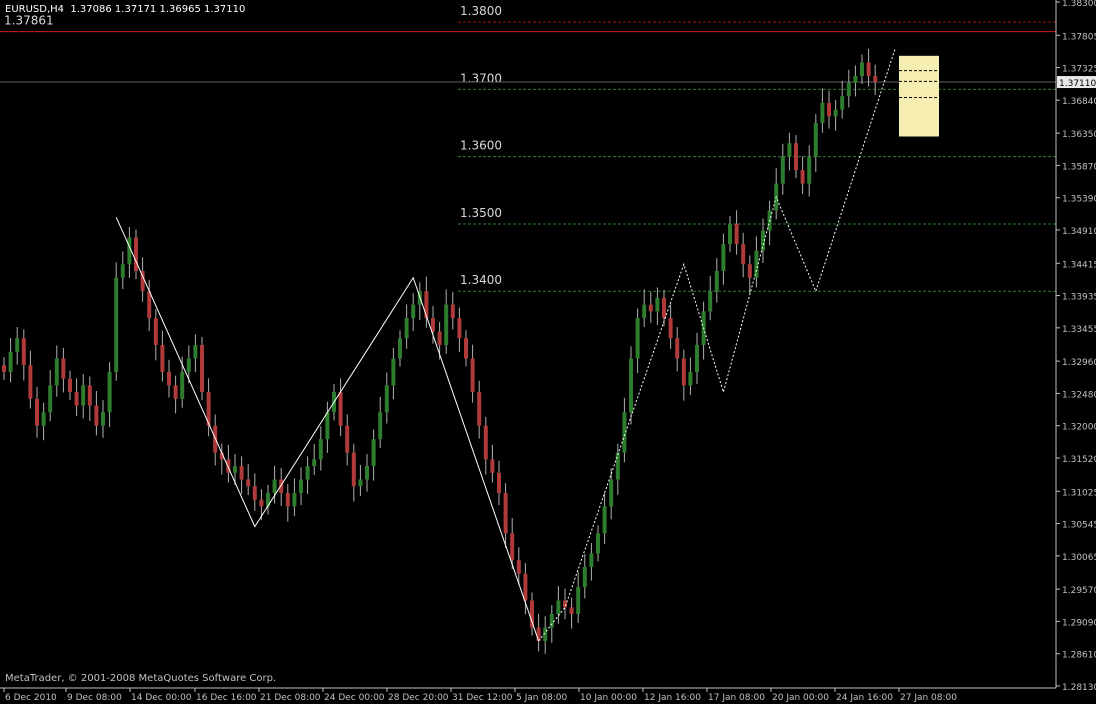  I want to click on level-label: 1.3500, so click(481, 213).